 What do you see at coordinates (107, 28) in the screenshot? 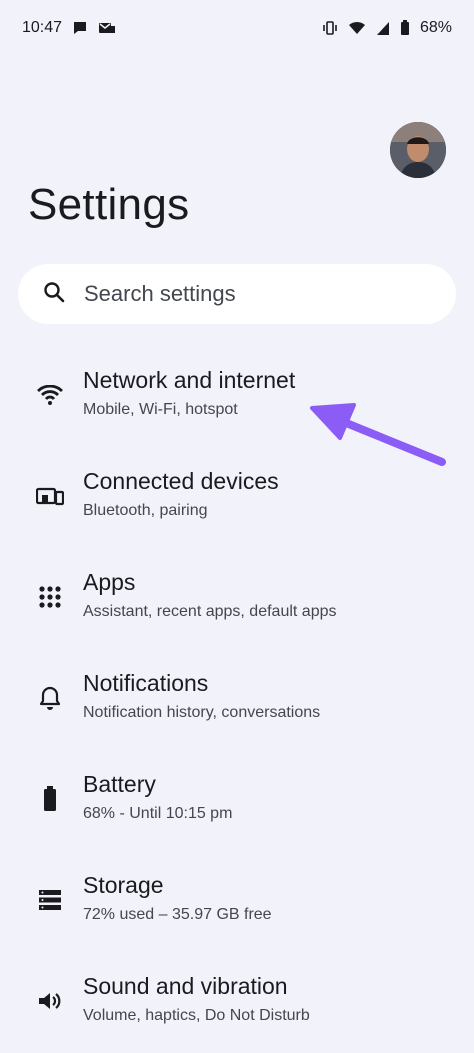
I see `mail-badge-icon` at bounding box center [107, 28].